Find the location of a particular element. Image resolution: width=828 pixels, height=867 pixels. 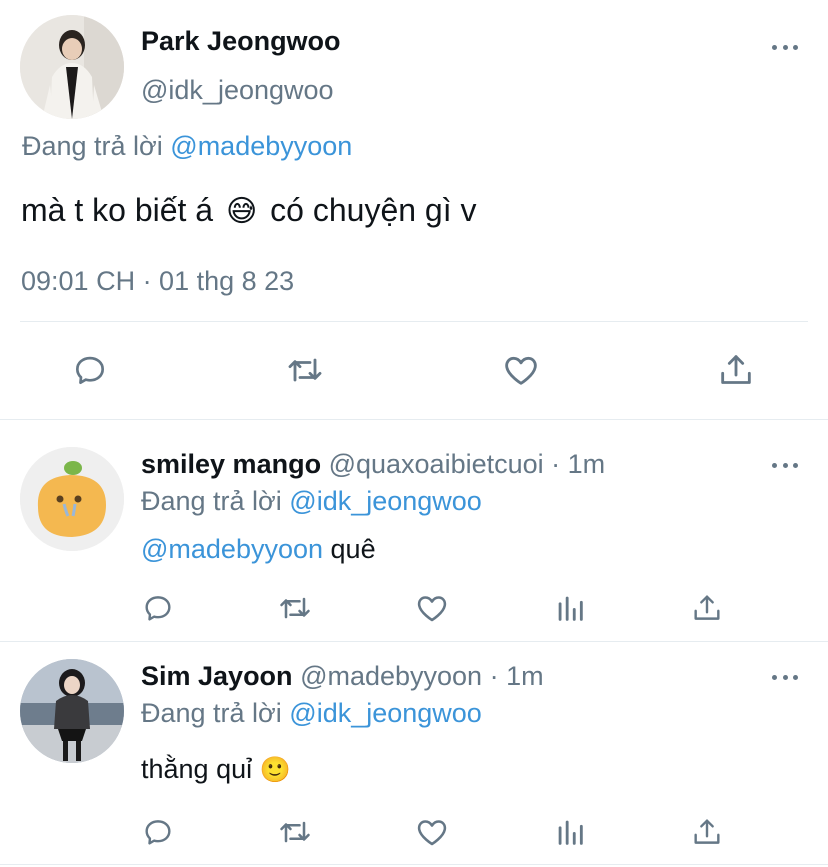

reply-header: smiley mango @quaxoaibietcuoi · 1m is located at coordinates (373, 464).